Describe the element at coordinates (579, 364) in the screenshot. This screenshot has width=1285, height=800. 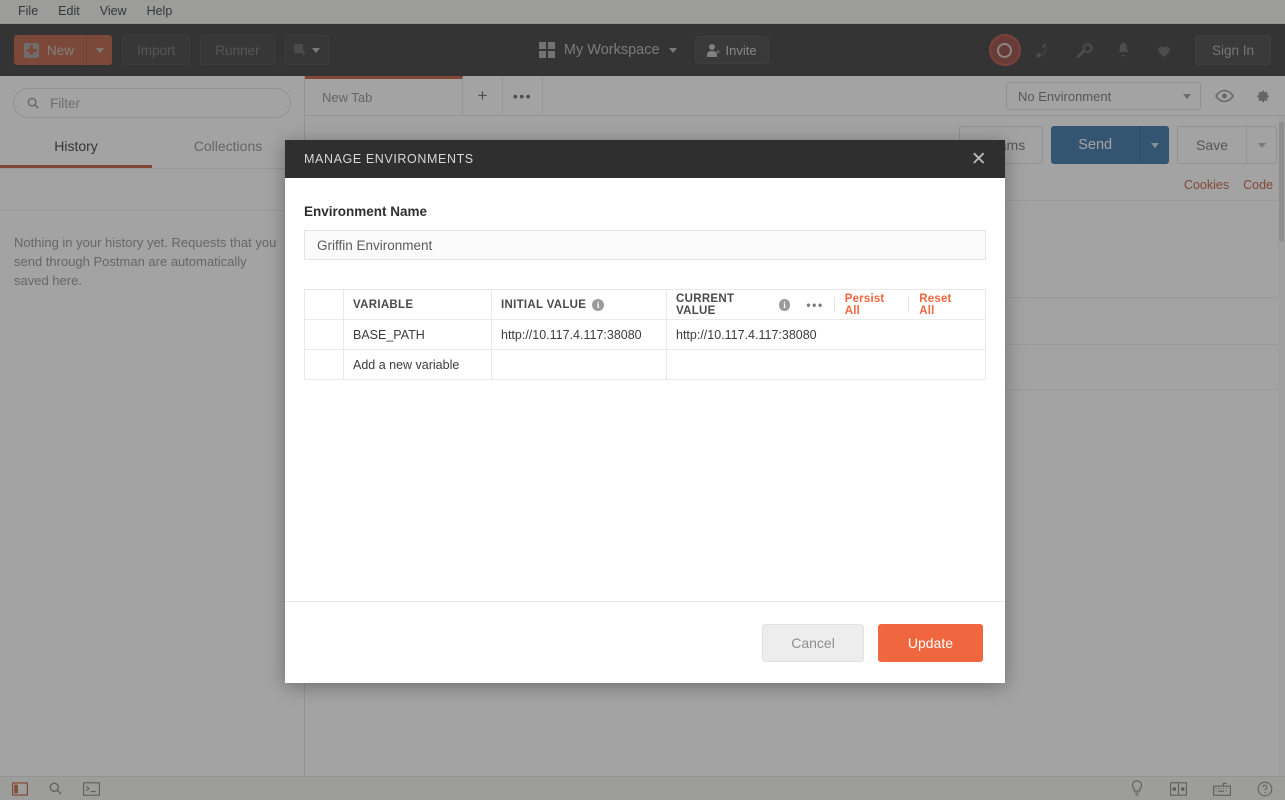
I see `new-initial-value-input` at that location.